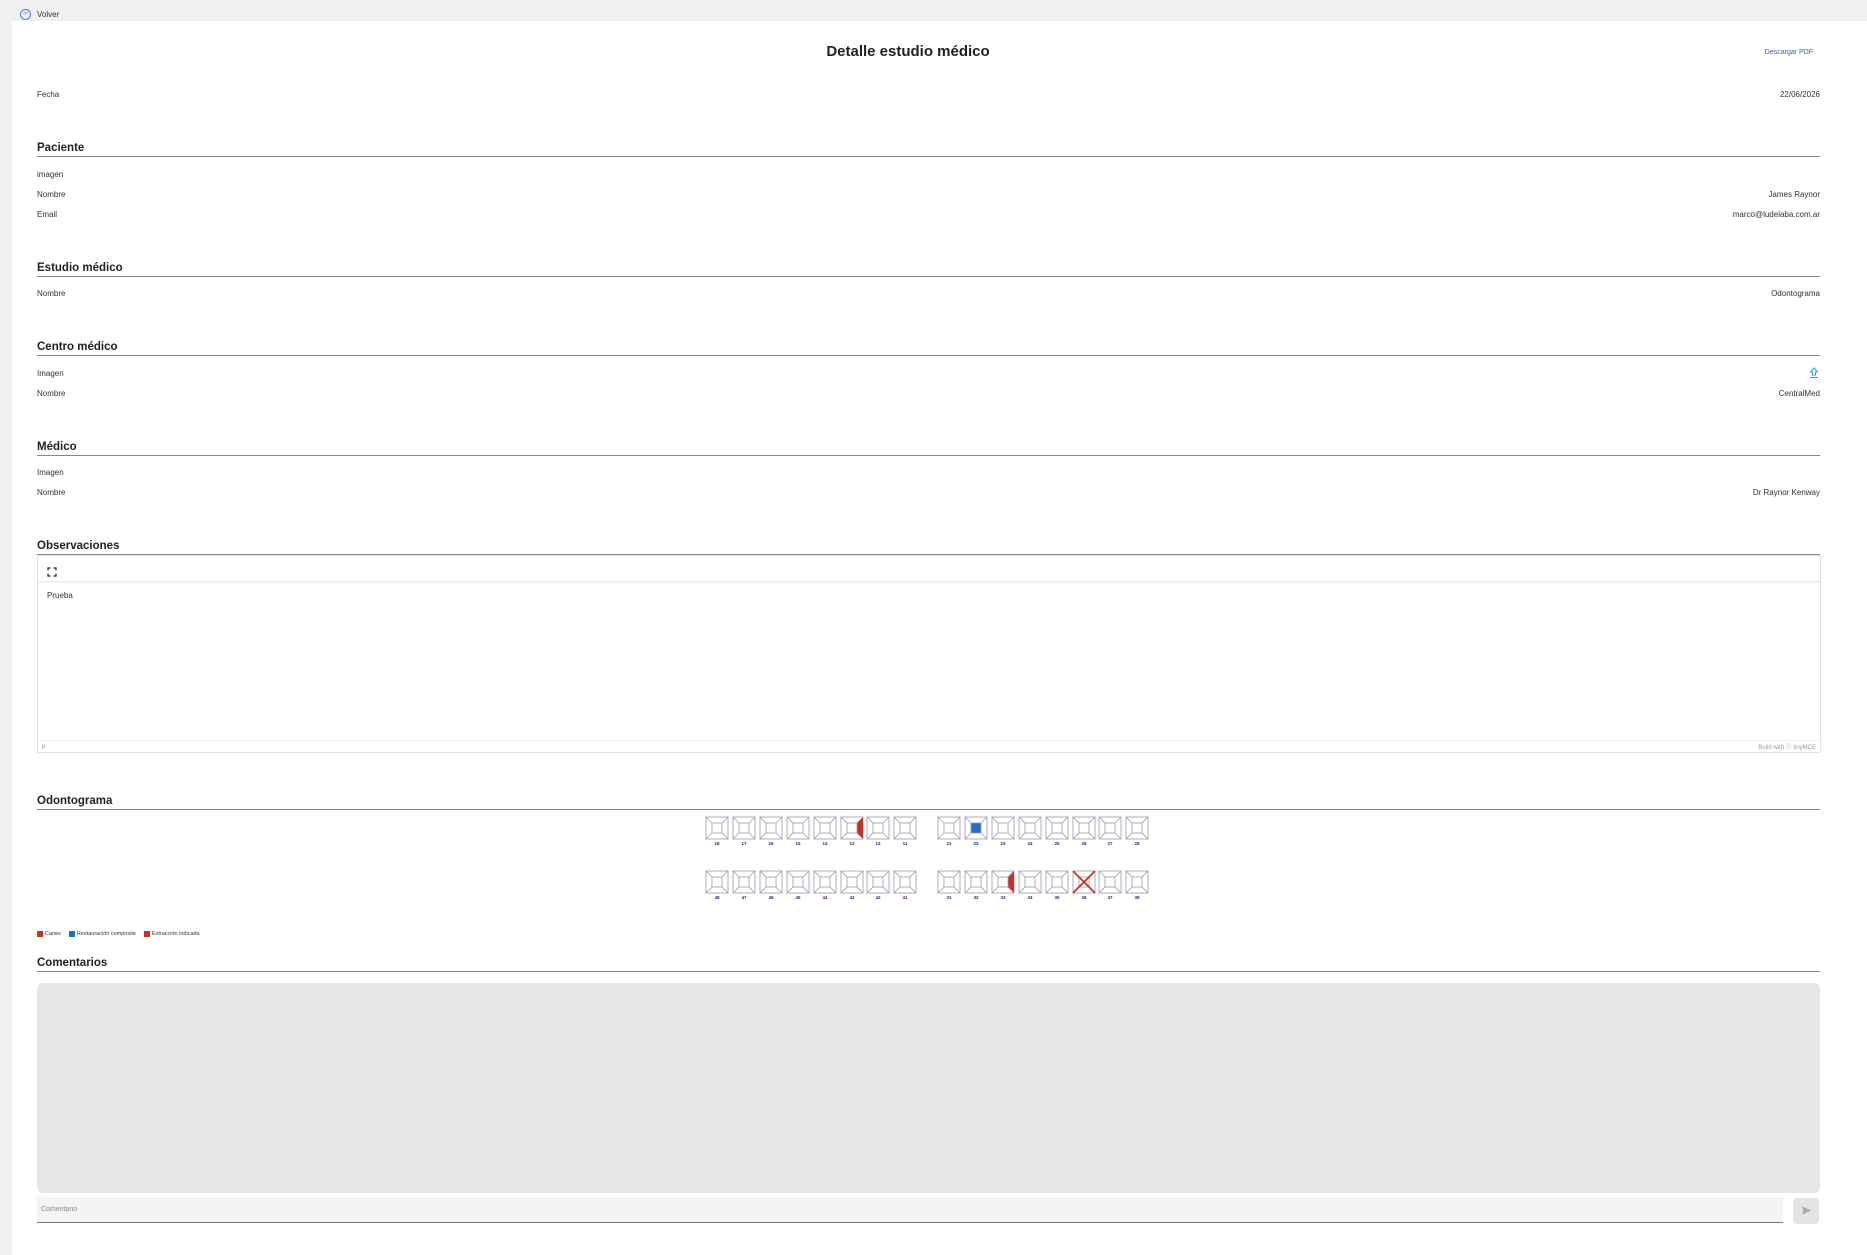 This screenshot has height=1255, width=1867. I want to click on tooth-number: 34, so click(1030, 897).